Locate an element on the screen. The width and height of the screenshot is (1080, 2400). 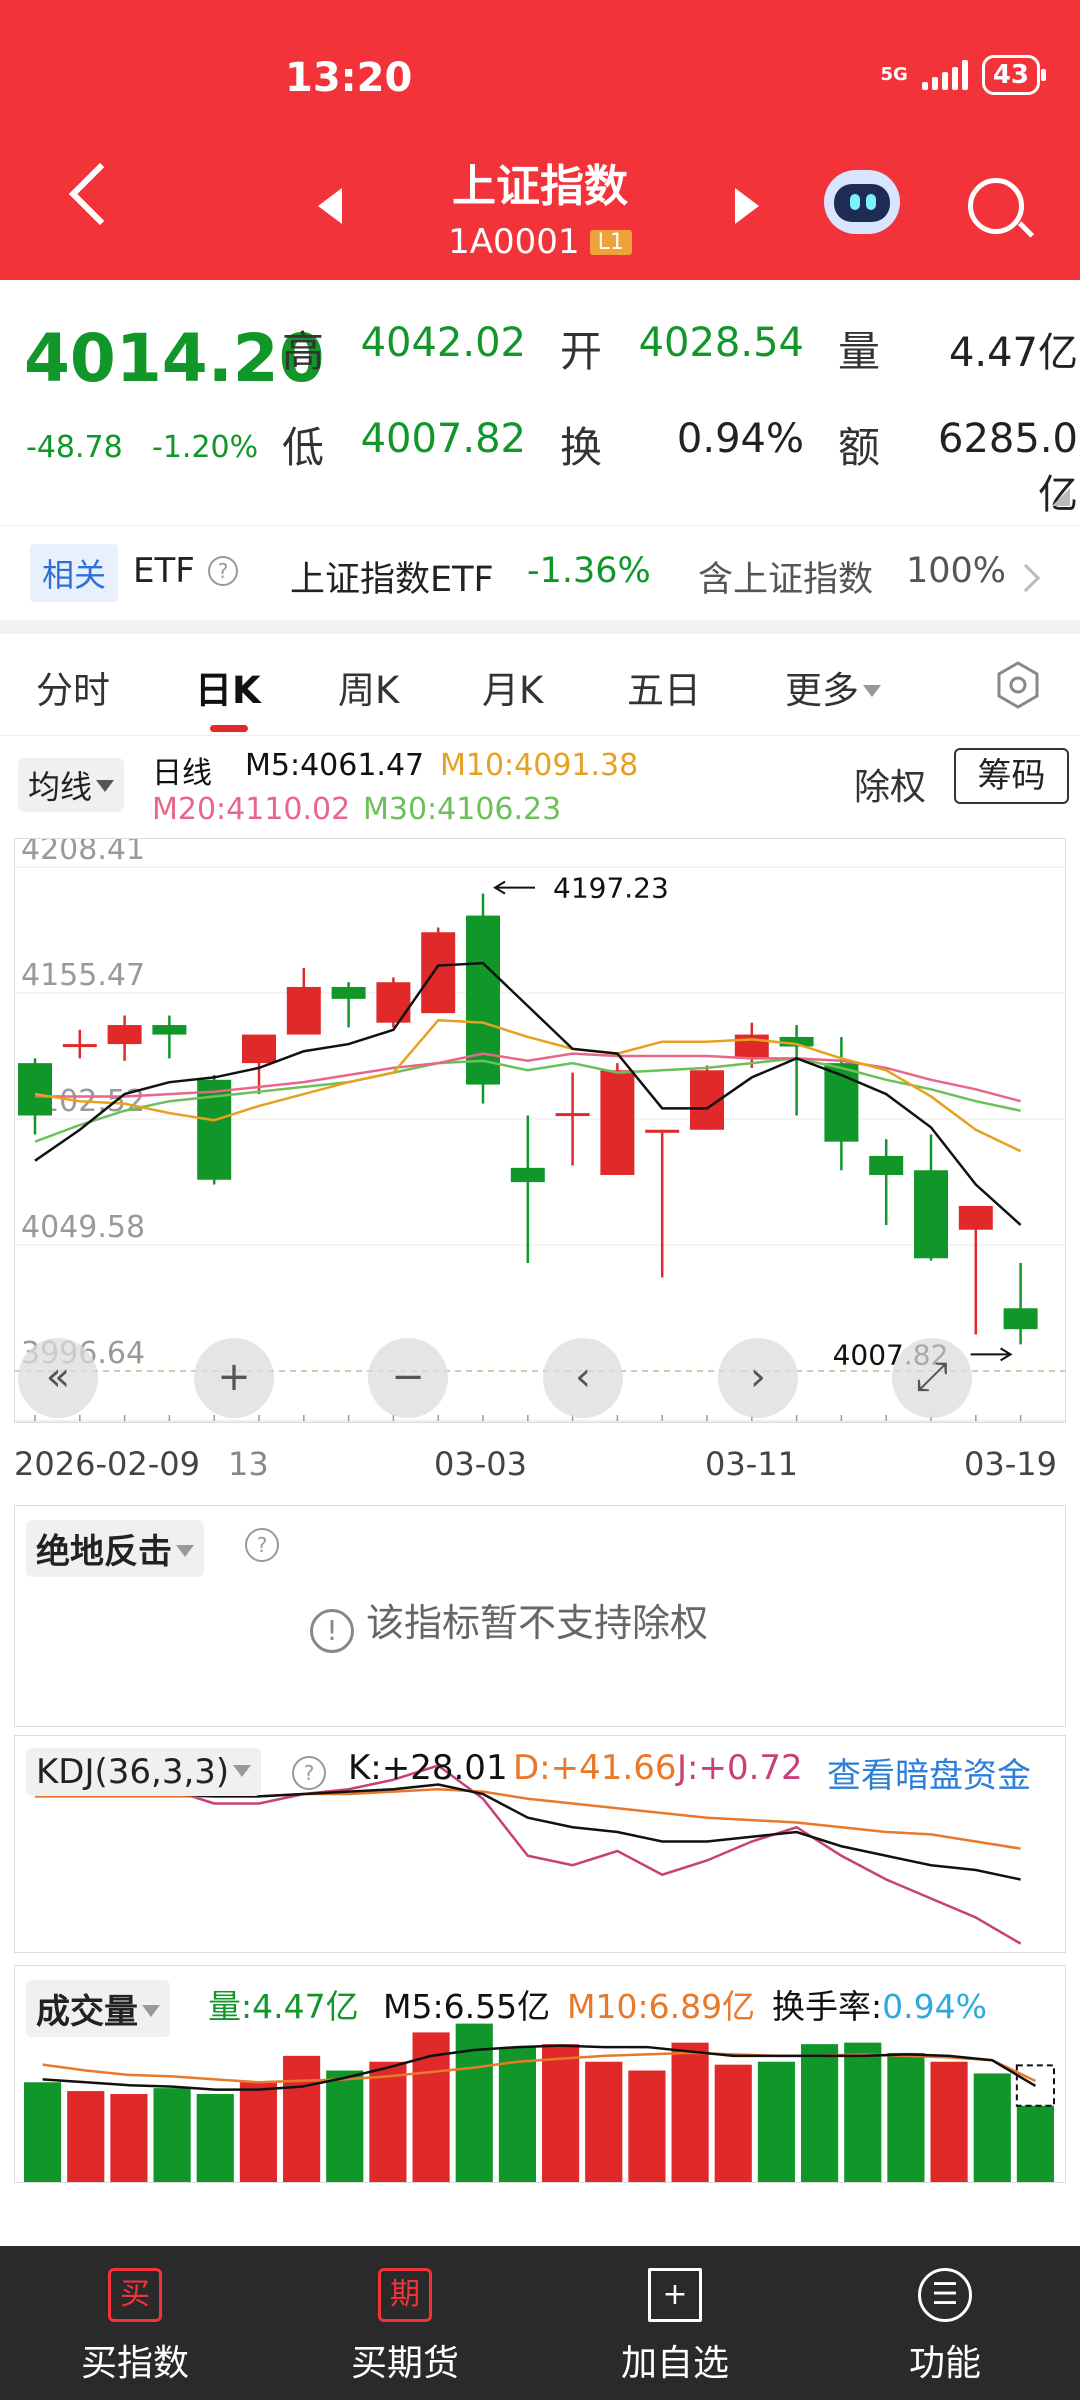
tab-intraday: 分时 is located at coordinates (73, 687).